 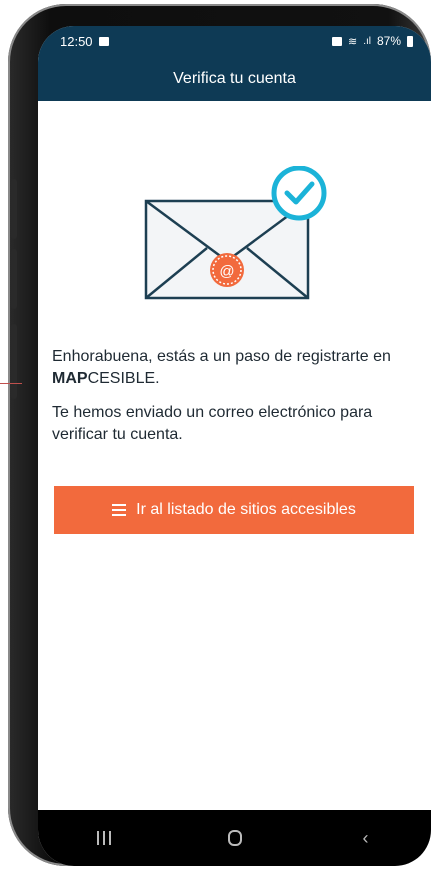 I want to click on annotation-line, so click(x=11, y=383).